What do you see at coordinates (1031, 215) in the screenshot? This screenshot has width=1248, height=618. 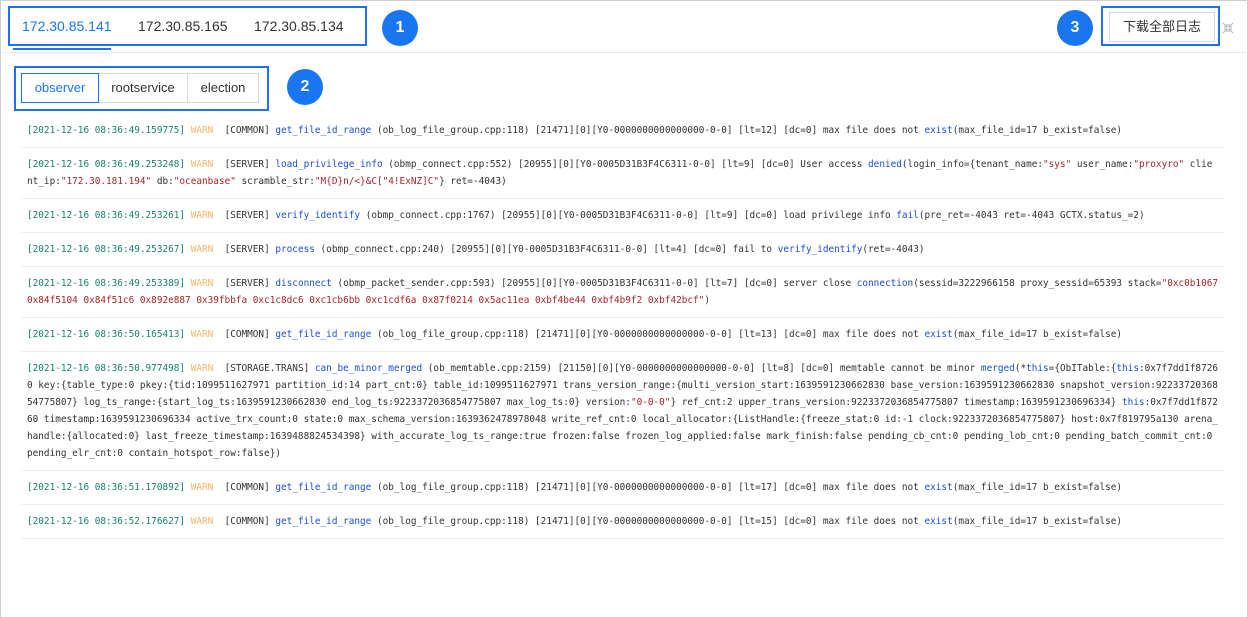 I see `log-text: (pre_ret=-4043 ret=-4043 GCTX.status_=2)` at bounding box center [1031, 215].